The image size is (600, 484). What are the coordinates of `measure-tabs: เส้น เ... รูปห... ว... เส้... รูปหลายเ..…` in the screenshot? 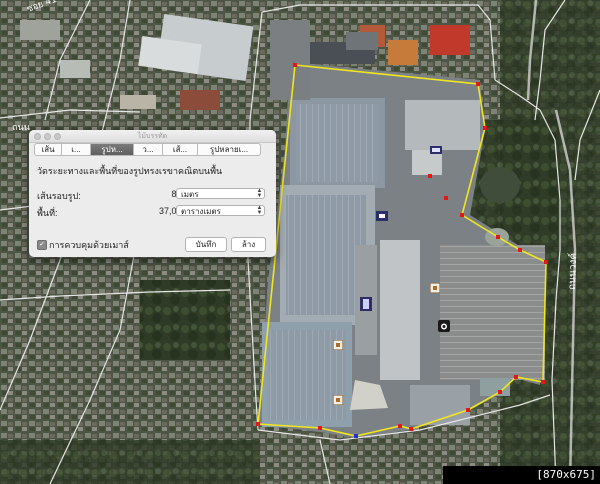 It's located at (147, 149).